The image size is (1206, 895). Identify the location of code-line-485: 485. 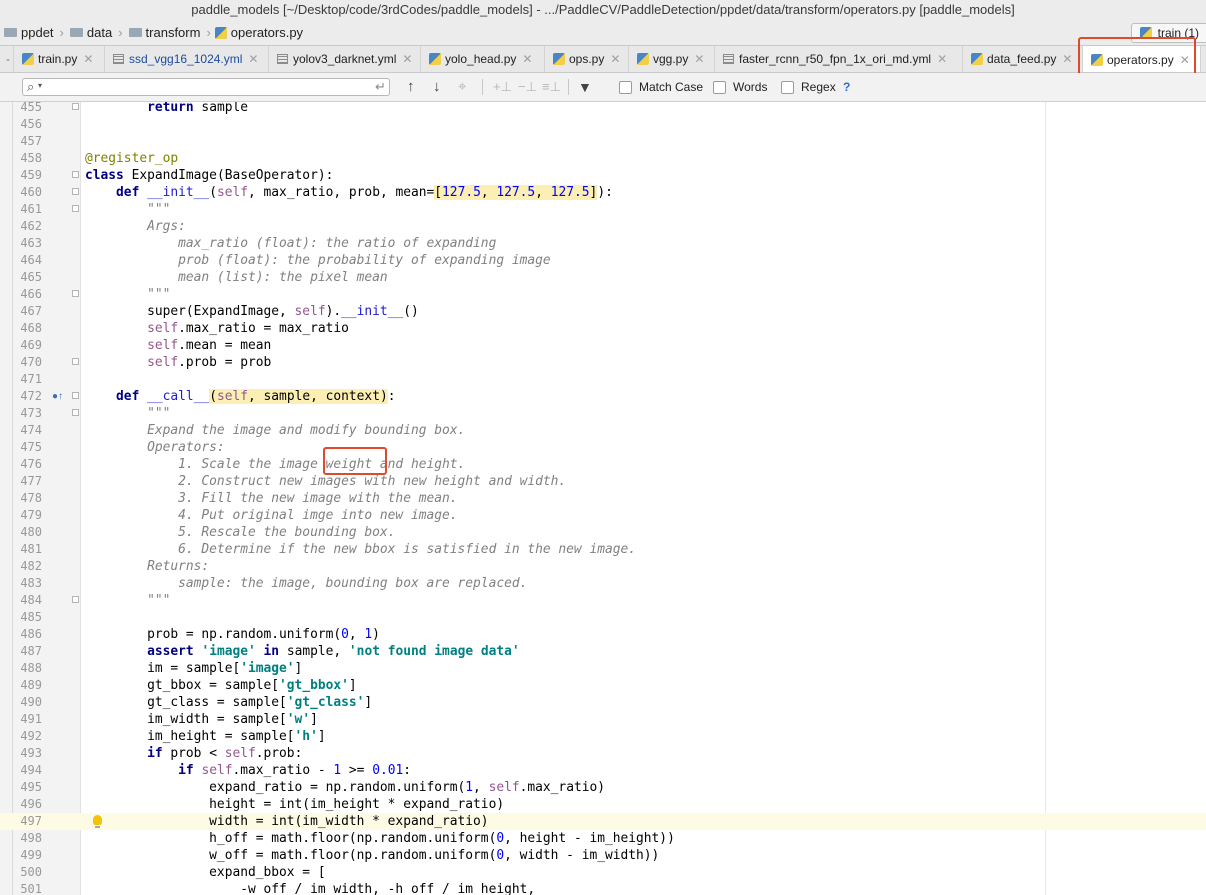
(603, 617).